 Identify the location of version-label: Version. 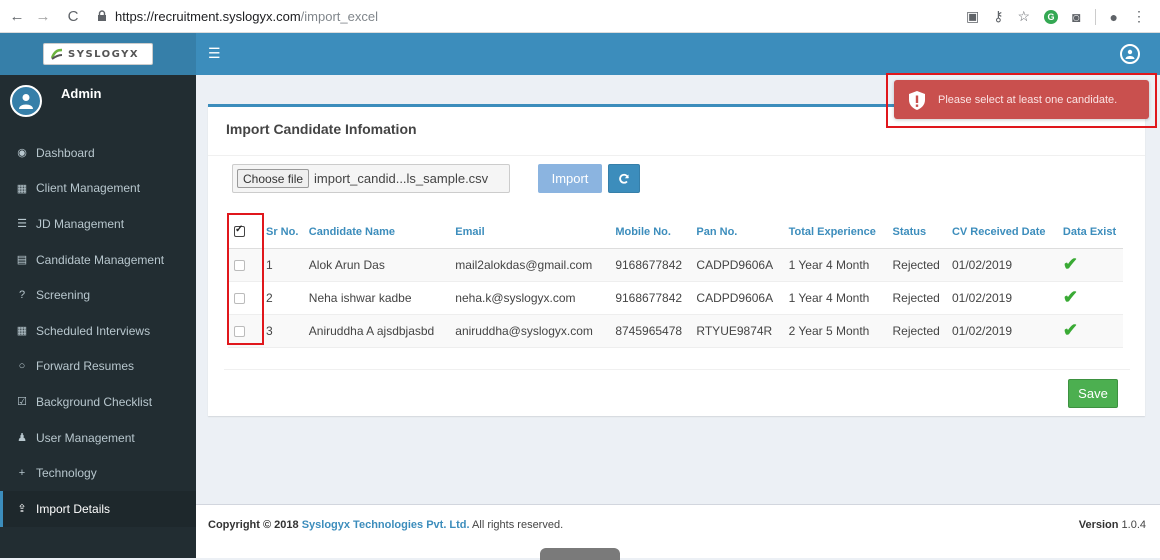
(1098, 525).